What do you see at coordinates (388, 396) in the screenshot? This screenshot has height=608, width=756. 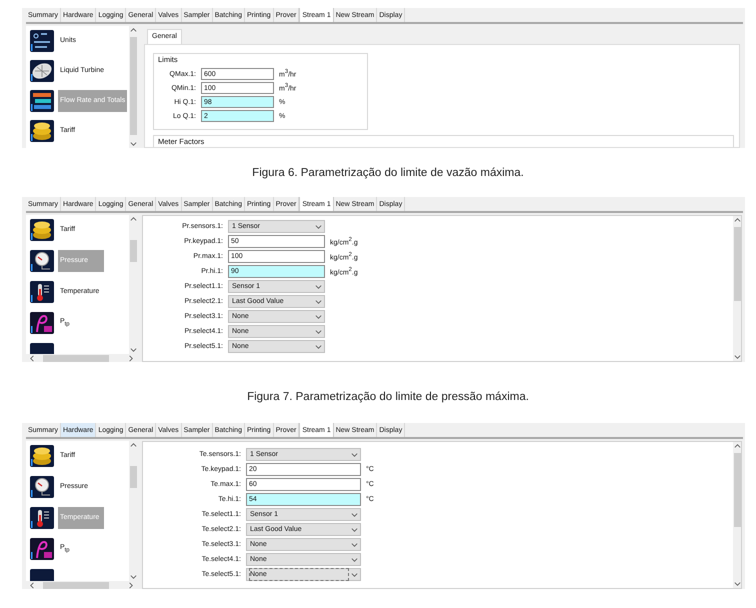 I see `figure-caption: Figura 7. Parametrização do limite de pressão máxima.` at bounding box center [388, 396].